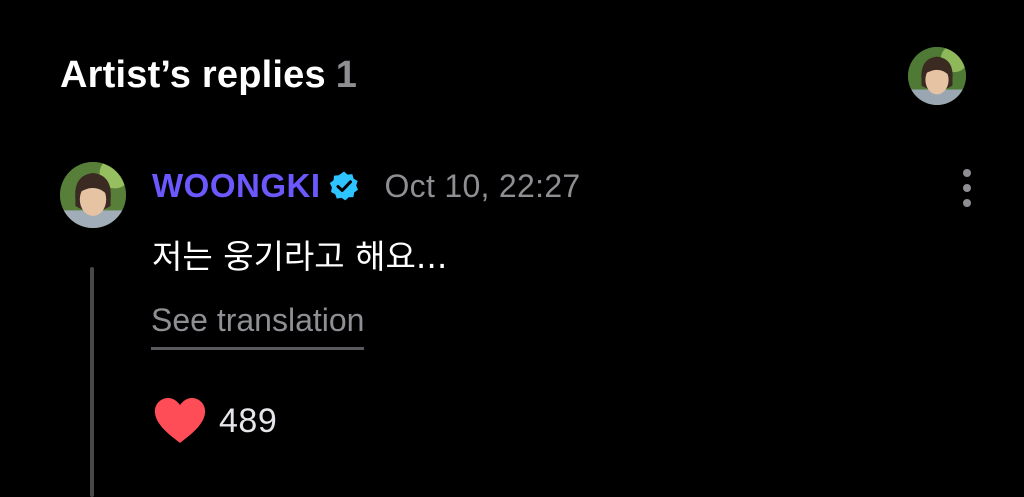 The width and height of the screenshot is (1024, 497). Describe the element at coordinates (92, 382) in the screenshot. I see `thread-line` at that location.